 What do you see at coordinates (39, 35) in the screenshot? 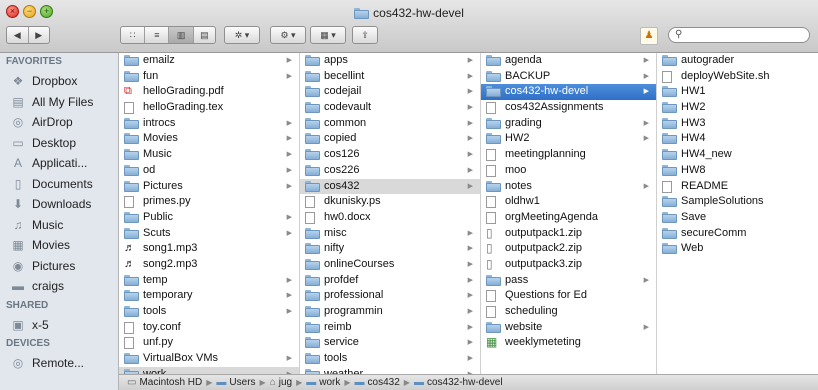
I see `forward-button: ▶` at bounding box center [39, 35].